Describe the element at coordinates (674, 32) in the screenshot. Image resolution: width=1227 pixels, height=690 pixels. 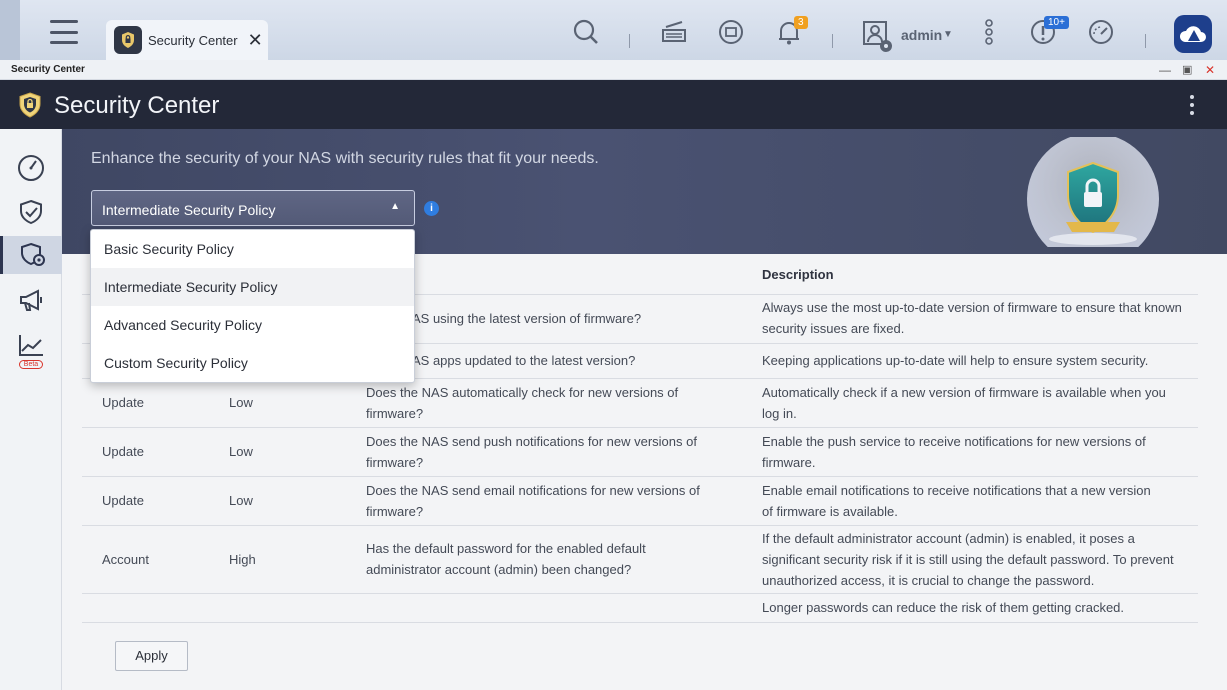
I see `tasks-icon` at that location.